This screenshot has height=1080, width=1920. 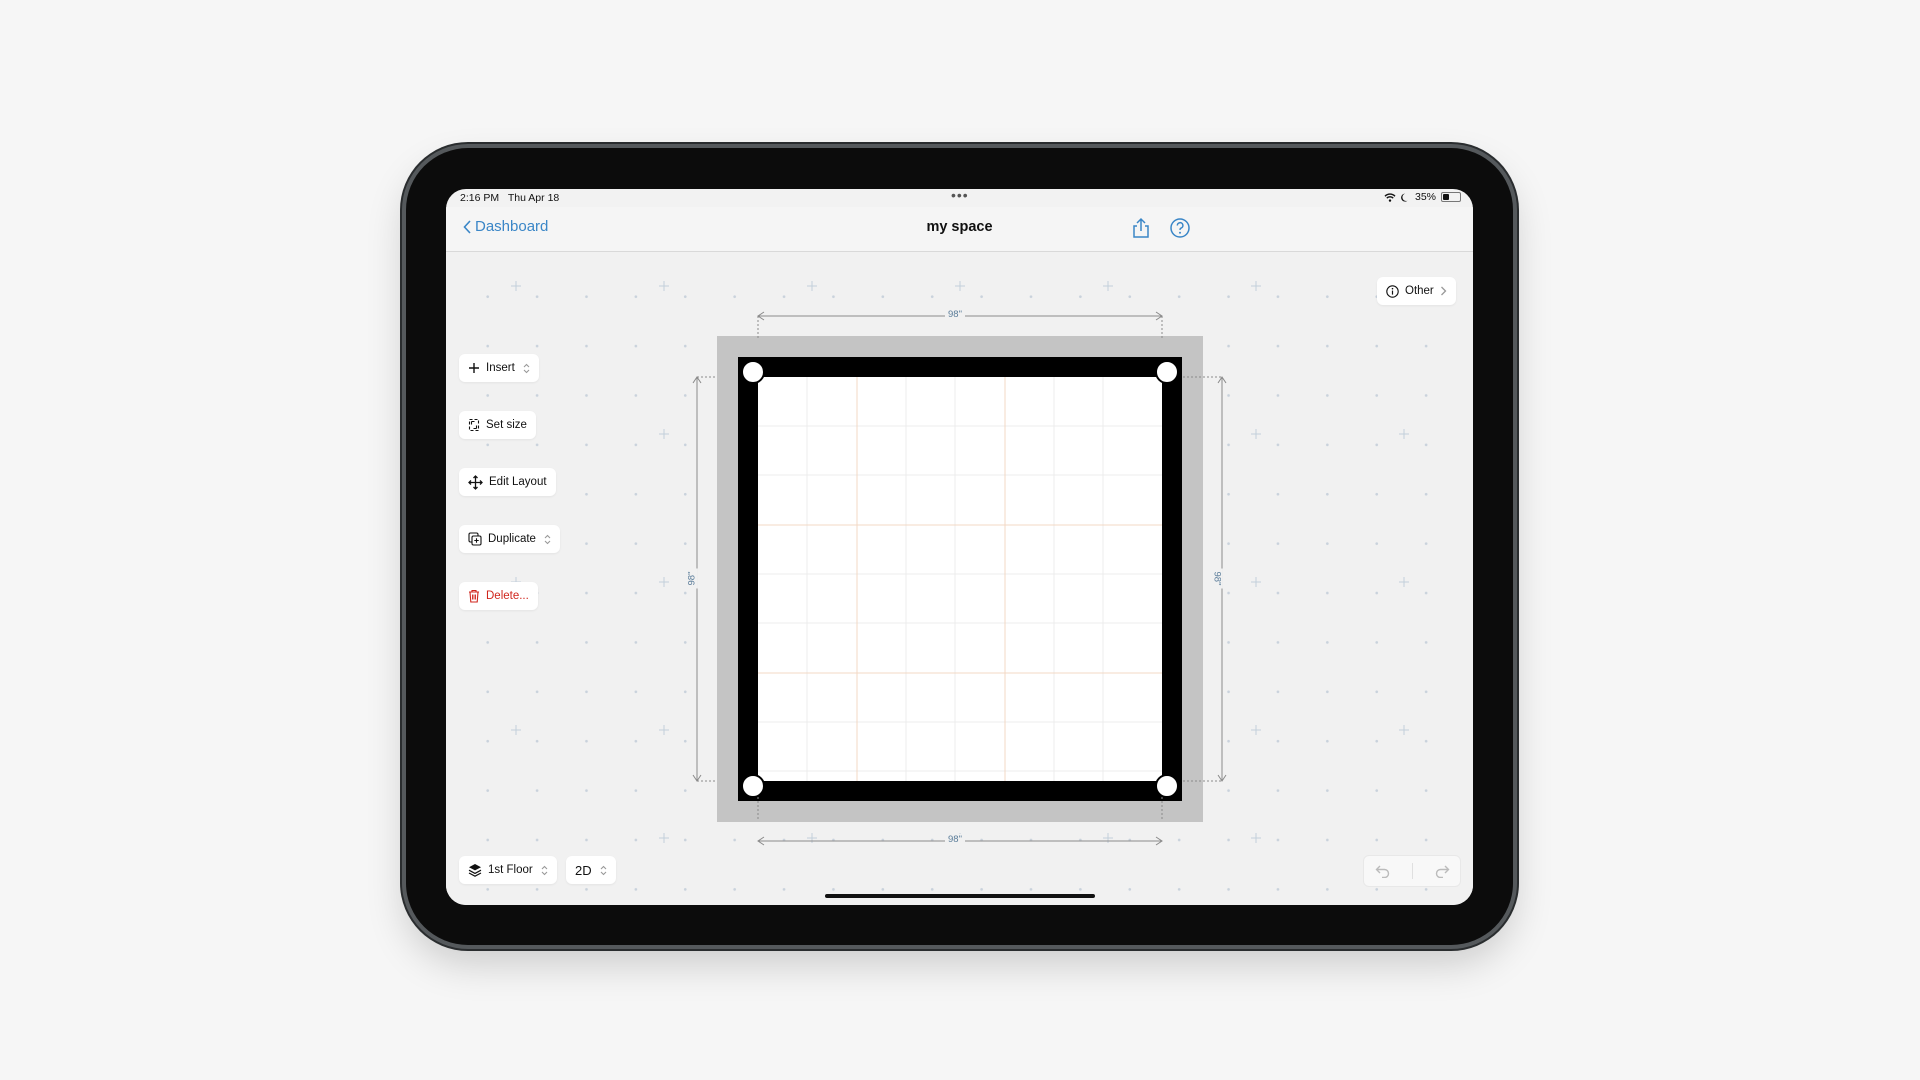 What do you see at coordinates (955, 839) in the screenshot?
I see `dimension-label-bottom: 98"` at bounding box center [955, 839].